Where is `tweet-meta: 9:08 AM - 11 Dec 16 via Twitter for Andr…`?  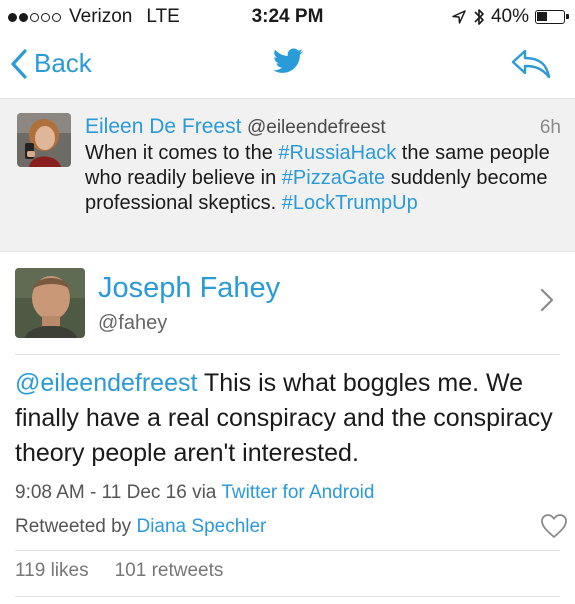 tweet-meta: 9:08 AM - 11 Dec 16 via Twitter for Andr… is located at coordinates (194, 493).